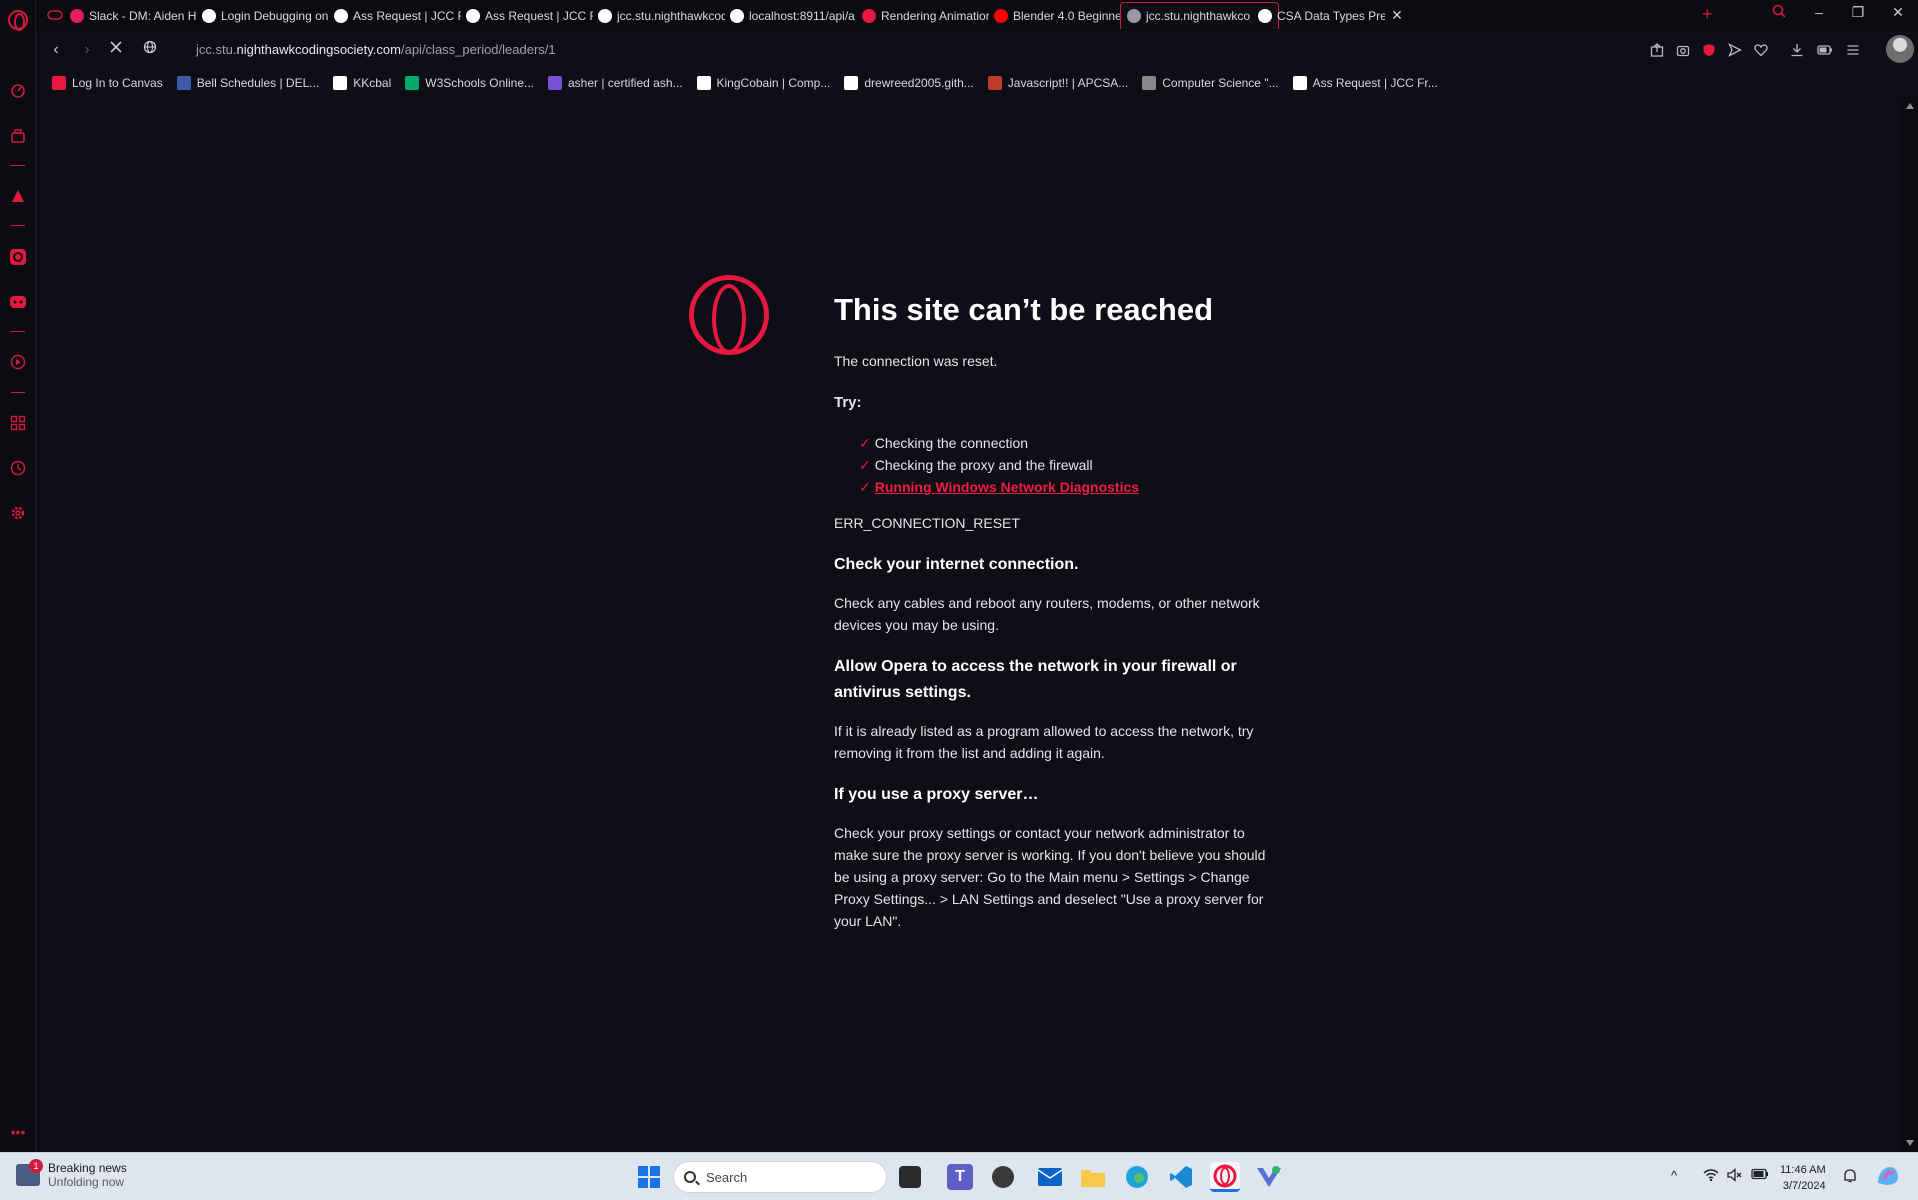 The width and height of the screenshot is (1918, 1200). Describe the element at coordinates (1683, 50) in the screenshot. I see `camera-icon` at that location.